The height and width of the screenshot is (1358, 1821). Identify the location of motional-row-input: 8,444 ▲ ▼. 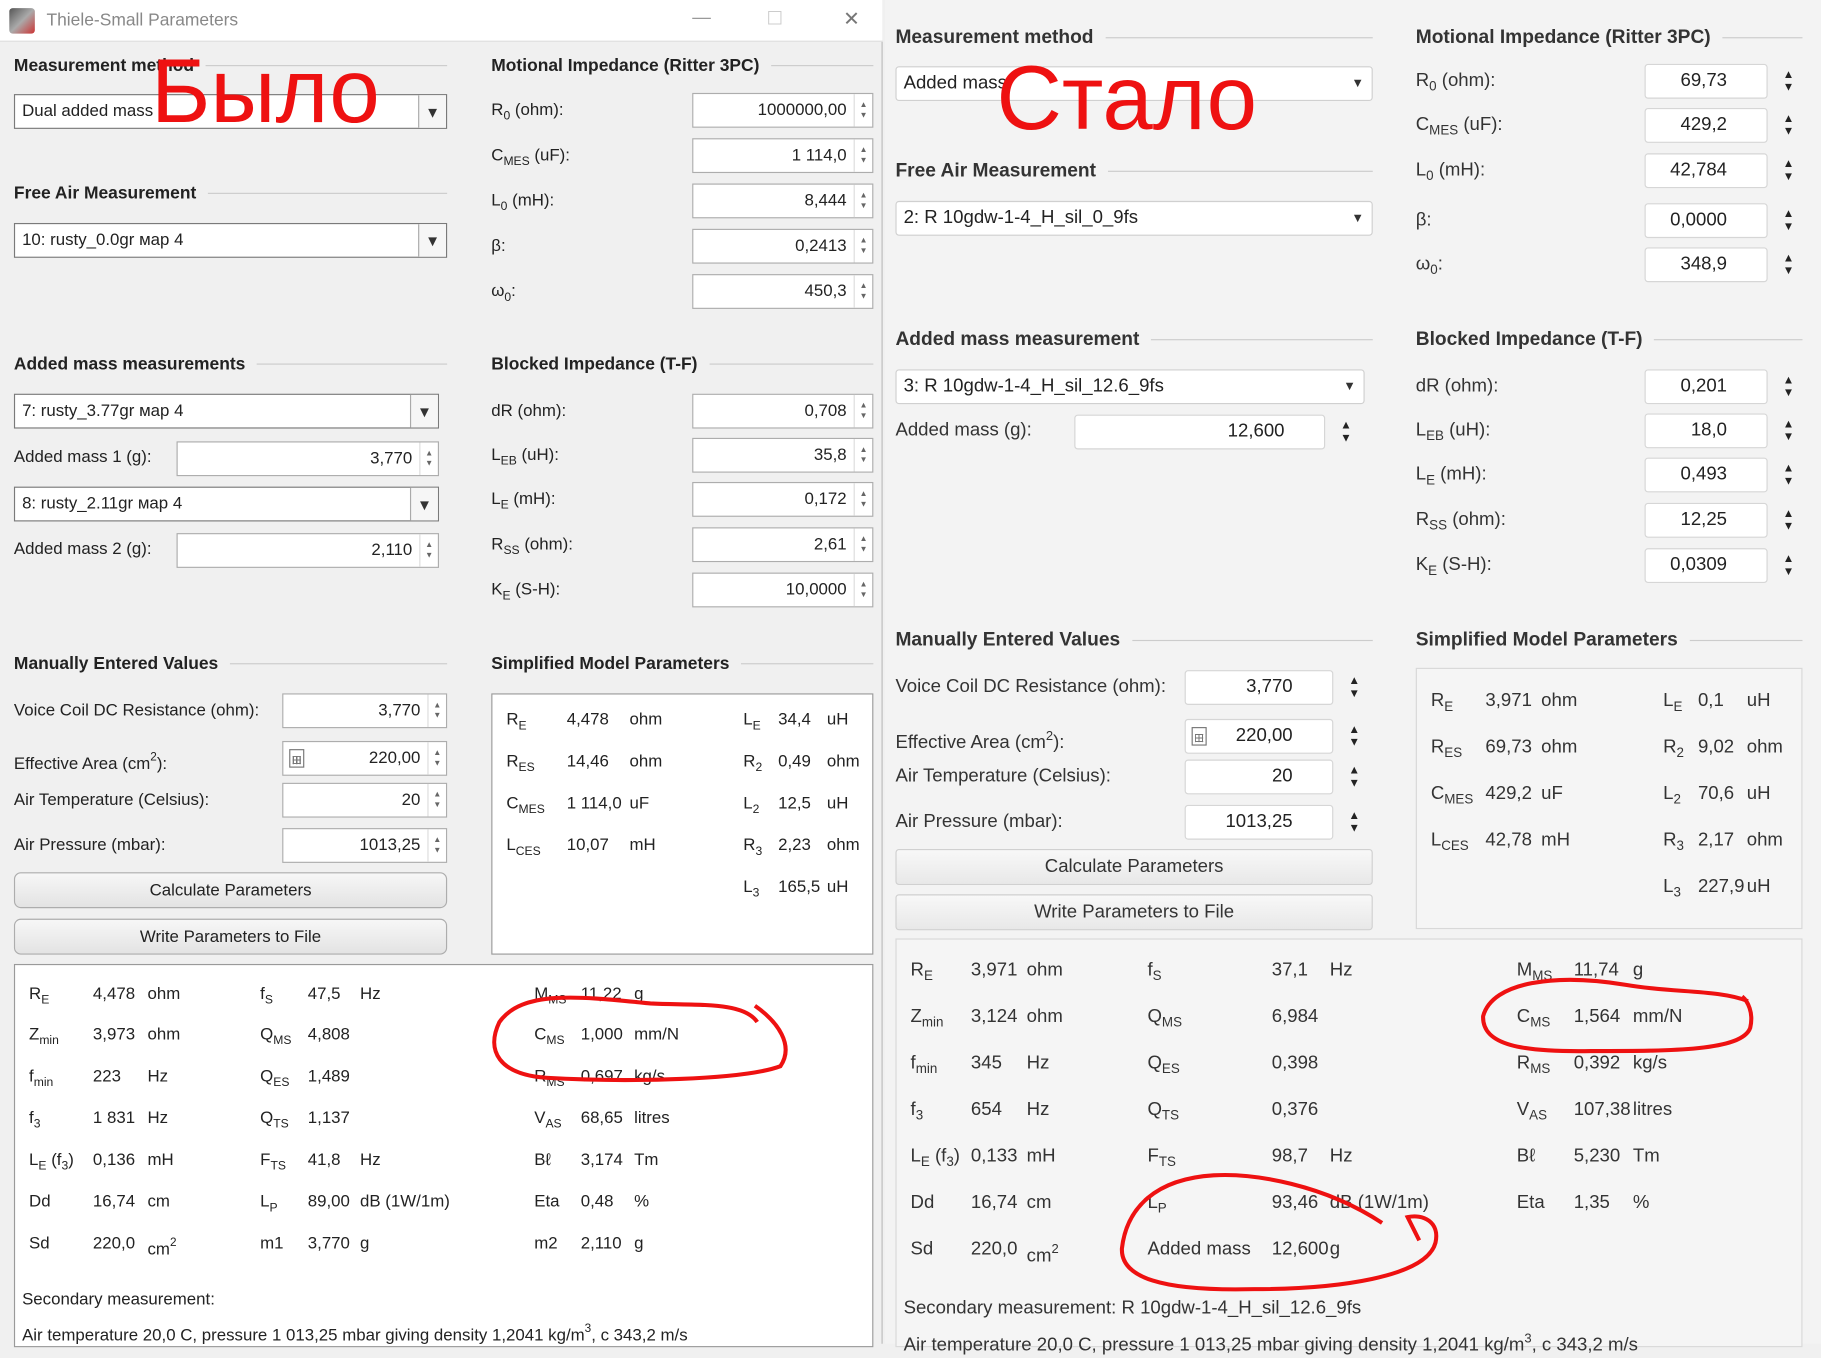
(783, 201).